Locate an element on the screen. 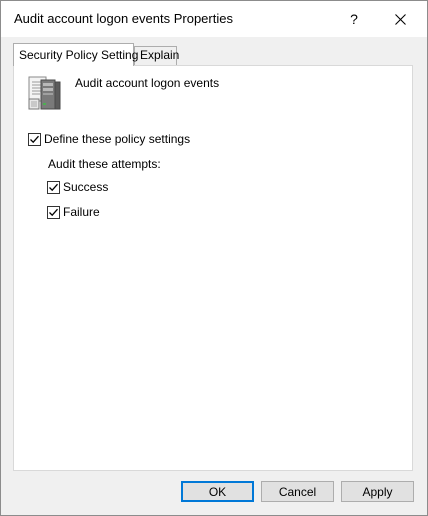 This screenshot has height=516, width=428. window-title: Audit account logon events Properties is located at coordinates (123, 18).